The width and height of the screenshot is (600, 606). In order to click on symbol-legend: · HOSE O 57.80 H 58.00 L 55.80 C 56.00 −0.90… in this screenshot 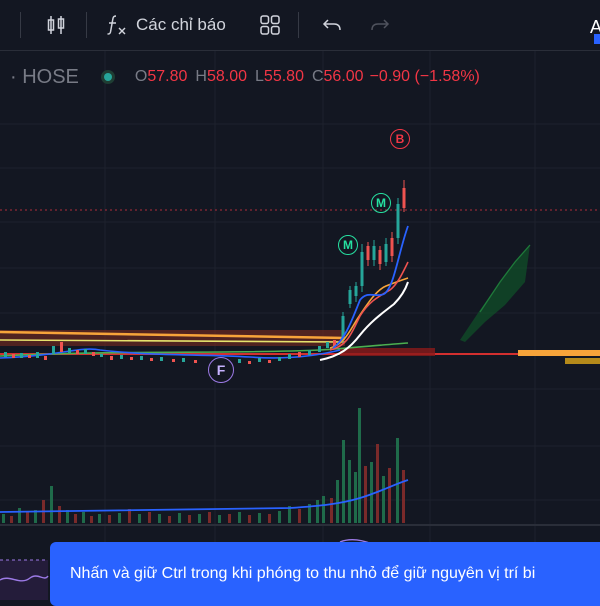, I will do `click(240, 77)`.